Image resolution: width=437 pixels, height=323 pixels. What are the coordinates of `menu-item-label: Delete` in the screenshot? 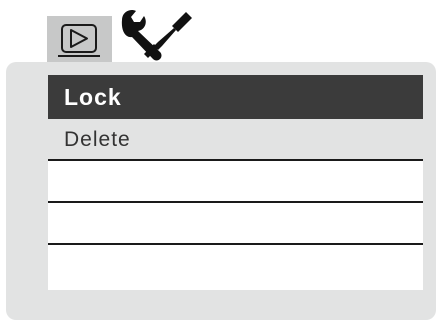 It's located at (97, 139).